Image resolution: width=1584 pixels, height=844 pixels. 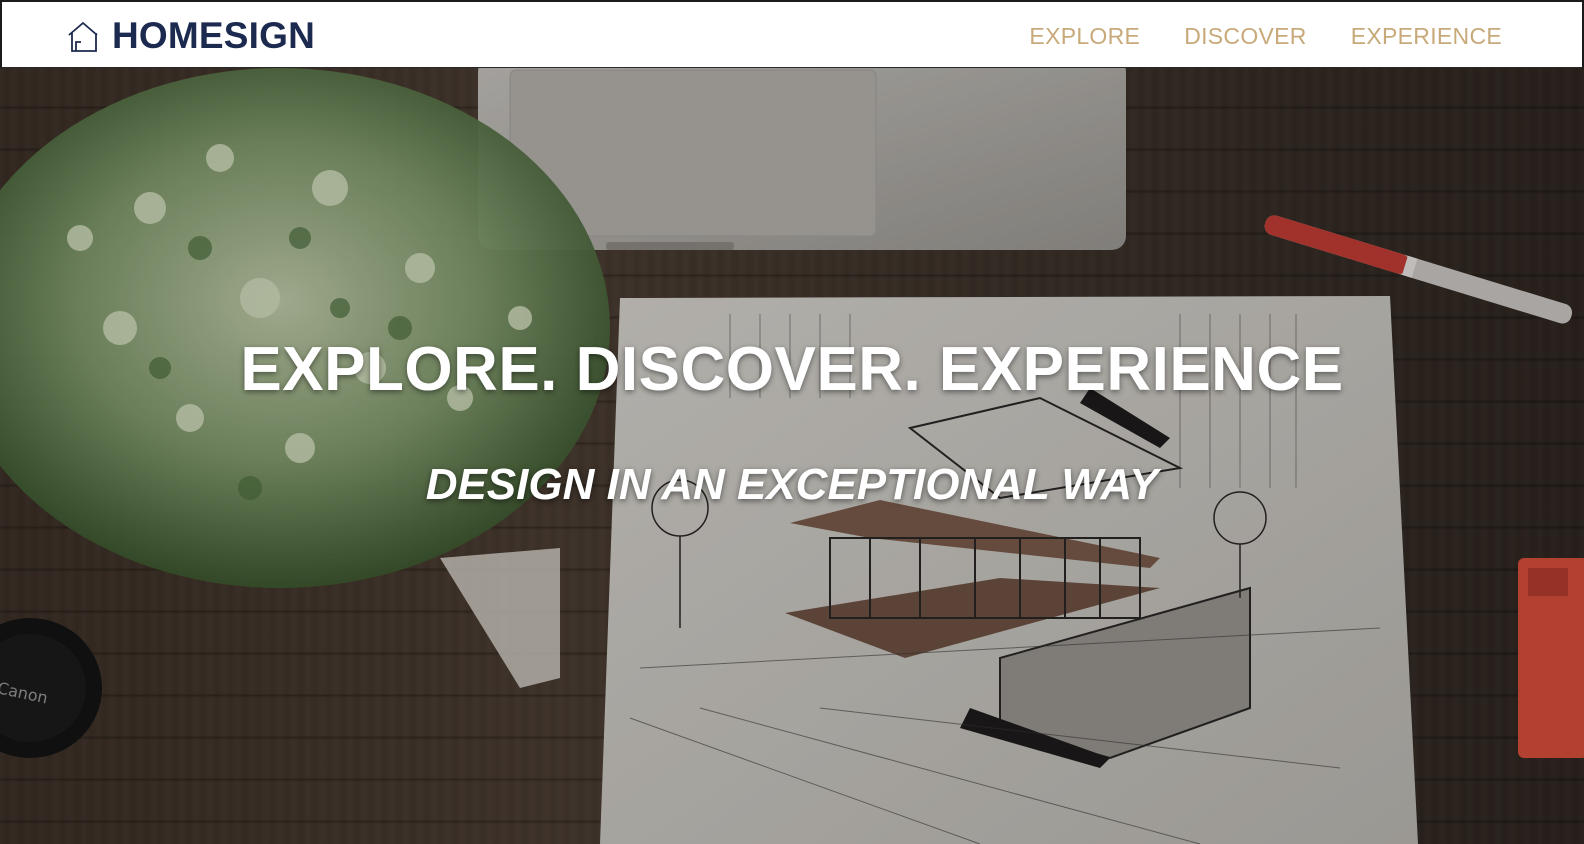 What do you see at coordinates (84, 36) in the screenshot?
I see `house-outline-icon` at bounding box center [84, 36].